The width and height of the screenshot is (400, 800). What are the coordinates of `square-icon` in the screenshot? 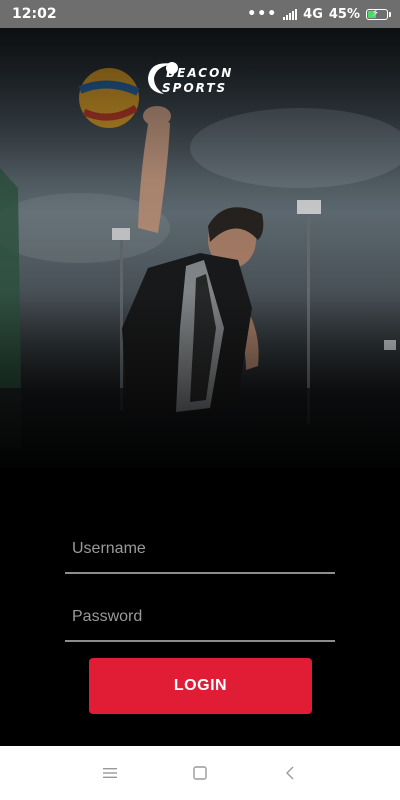 It's located at (200, 773).